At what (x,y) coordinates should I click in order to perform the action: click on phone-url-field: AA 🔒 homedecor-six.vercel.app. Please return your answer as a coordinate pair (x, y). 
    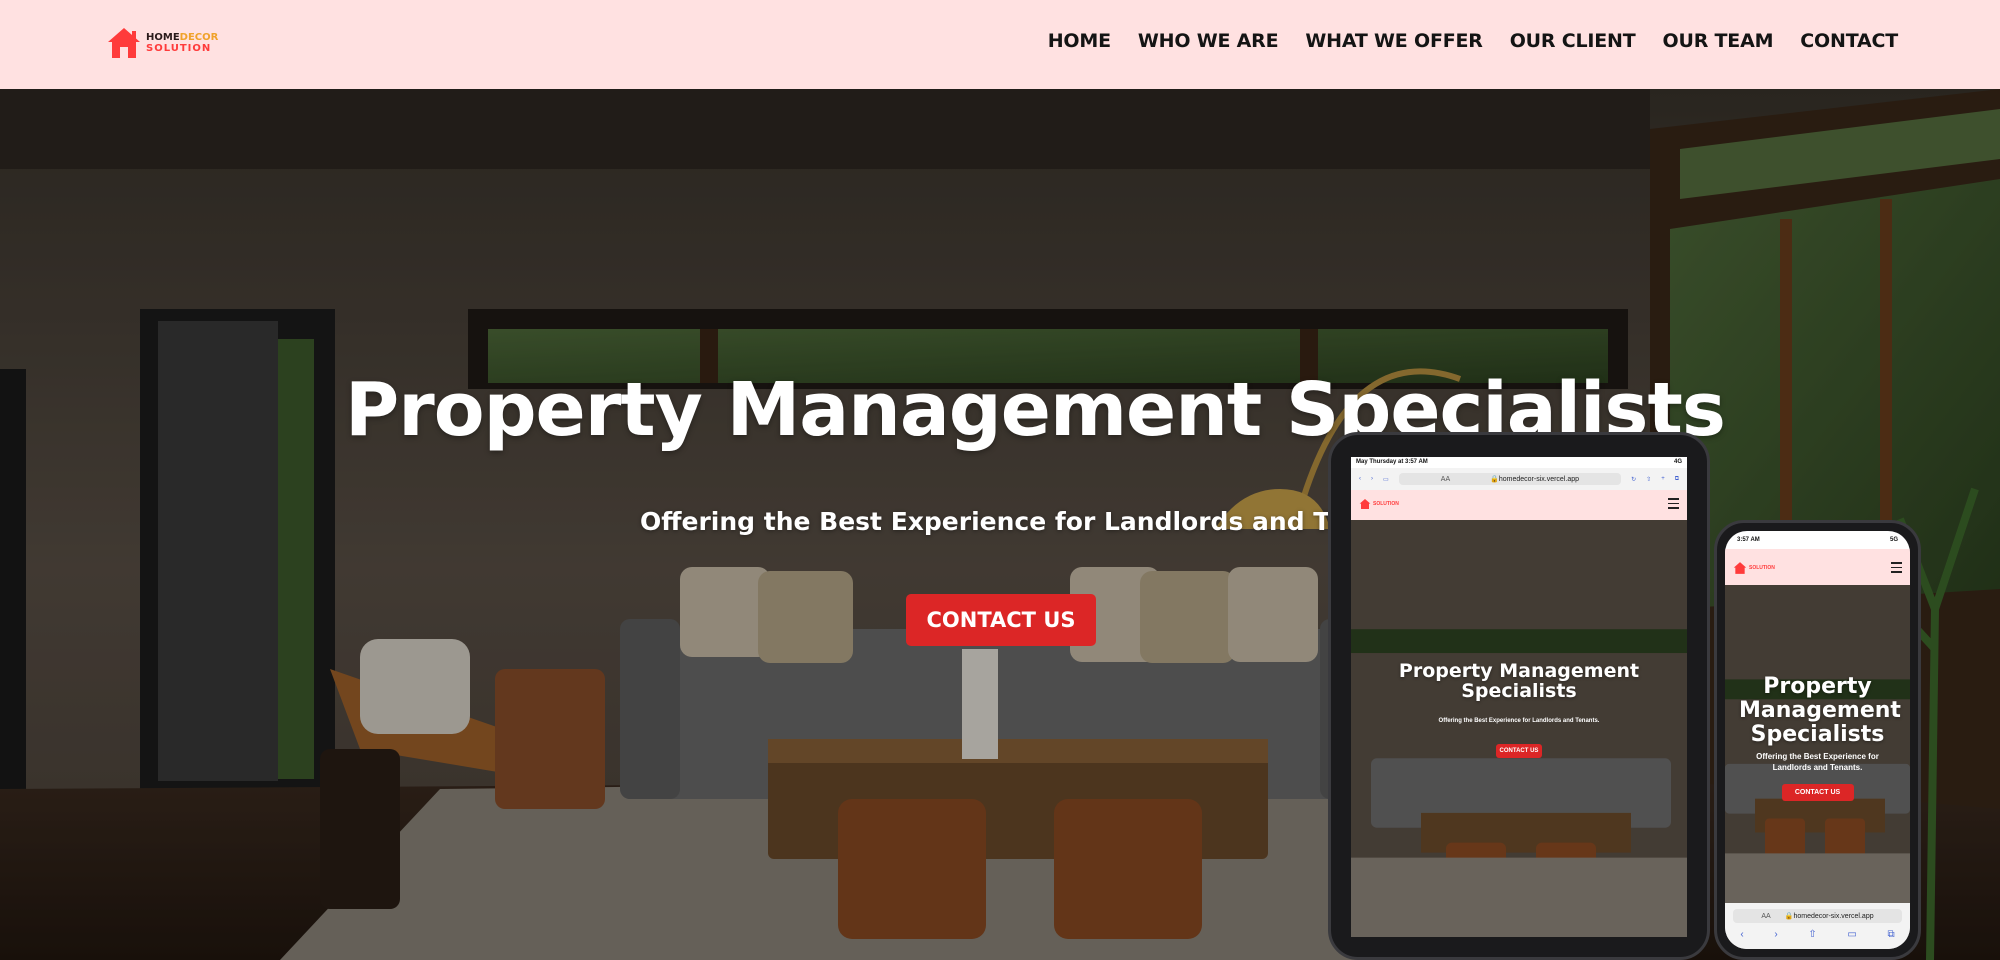
    Looking at the image, I should click on (1817, 916).